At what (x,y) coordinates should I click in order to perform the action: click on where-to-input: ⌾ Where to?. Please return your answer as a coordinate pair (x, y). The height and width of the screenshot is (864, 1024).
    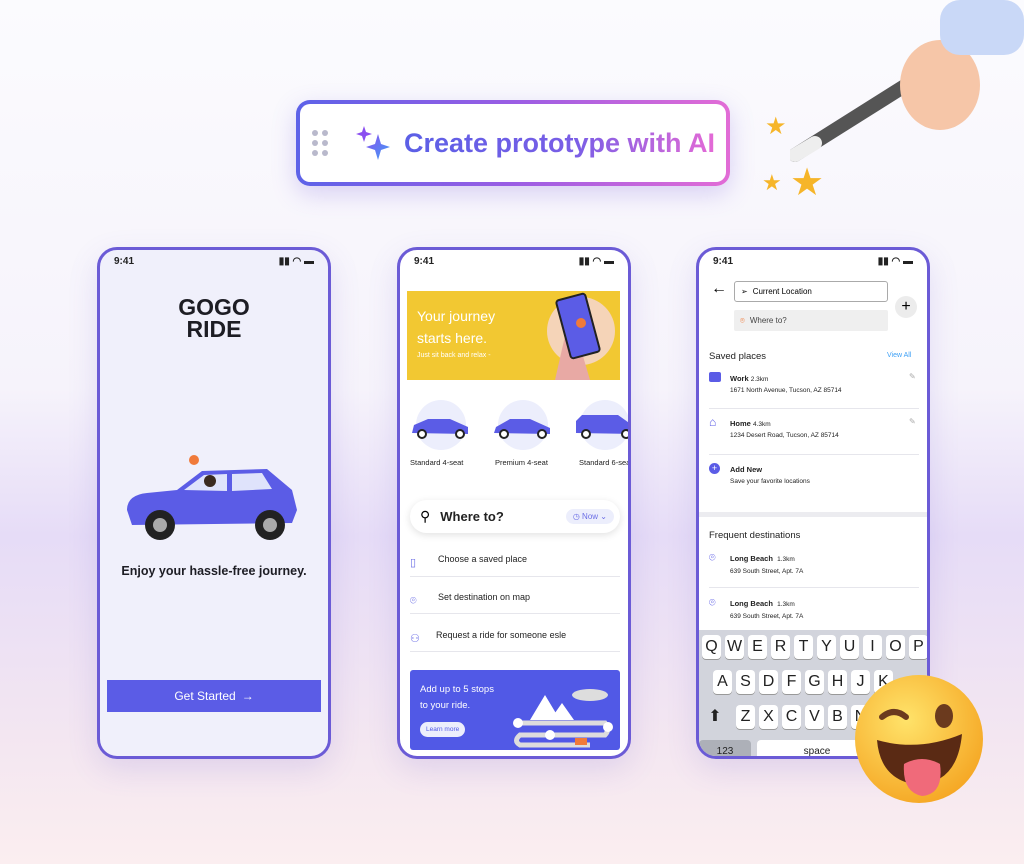
    Looking at the image, I should click on (811, 320).